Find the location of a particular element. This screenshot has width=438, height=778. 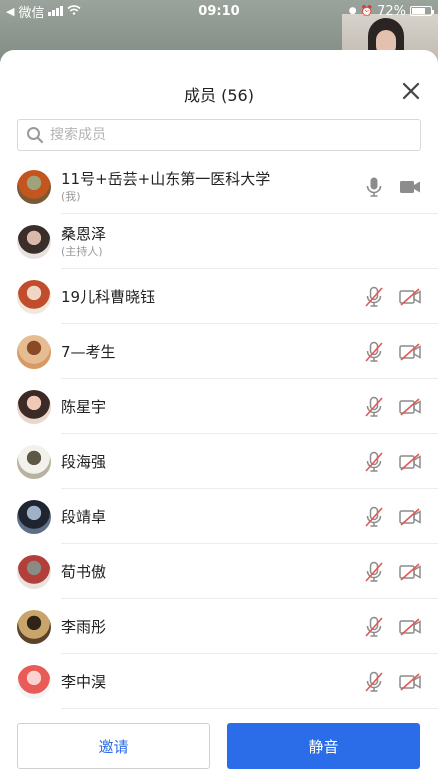

member-name: 荀书傲 is located at coordinates (84, 571).